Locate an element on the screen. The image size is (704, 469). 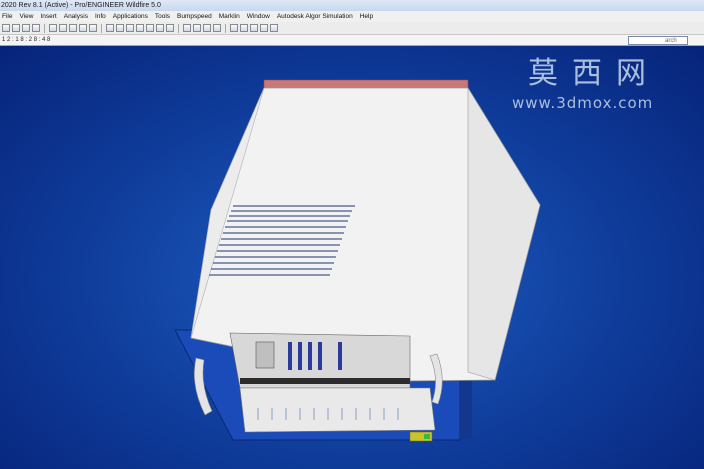
top-strip is located at coordinates (366, 84).